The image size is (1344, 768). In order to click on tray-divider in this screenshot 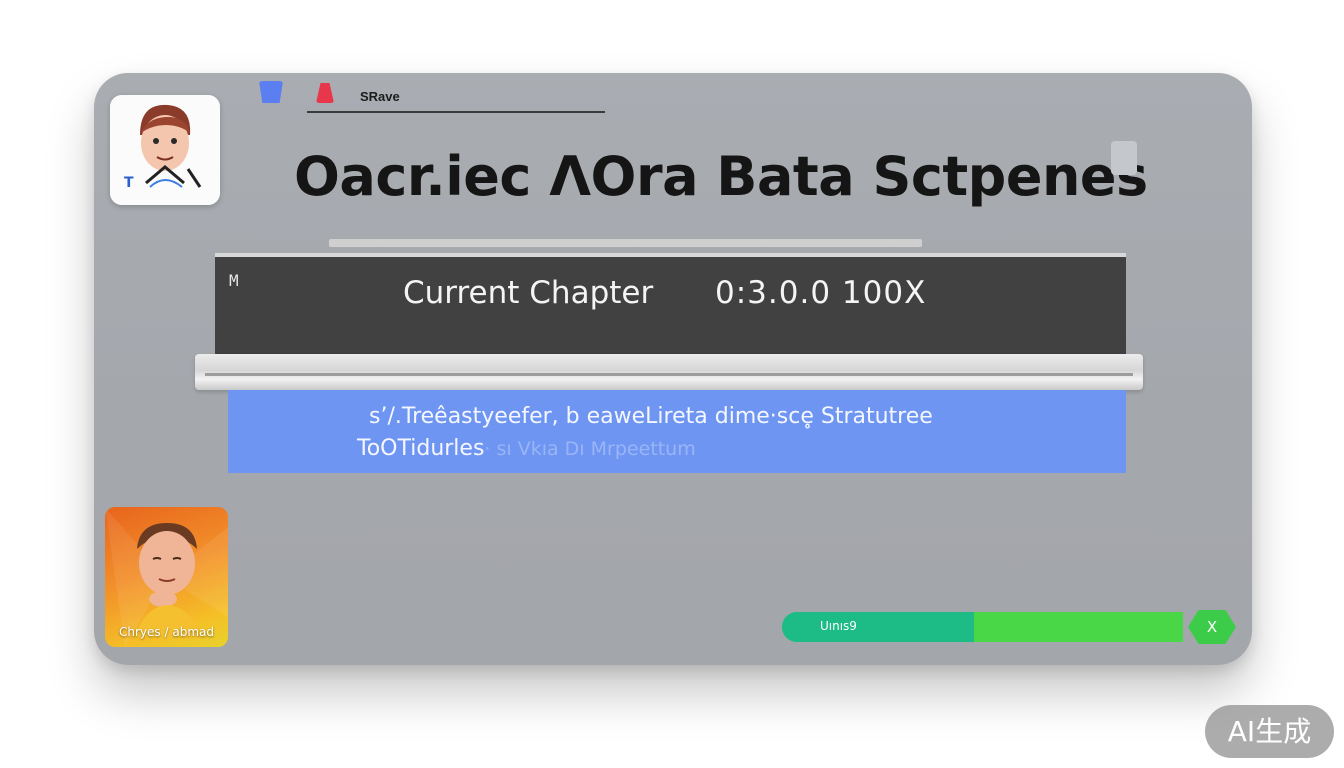, I will do `click(669, 374)`.